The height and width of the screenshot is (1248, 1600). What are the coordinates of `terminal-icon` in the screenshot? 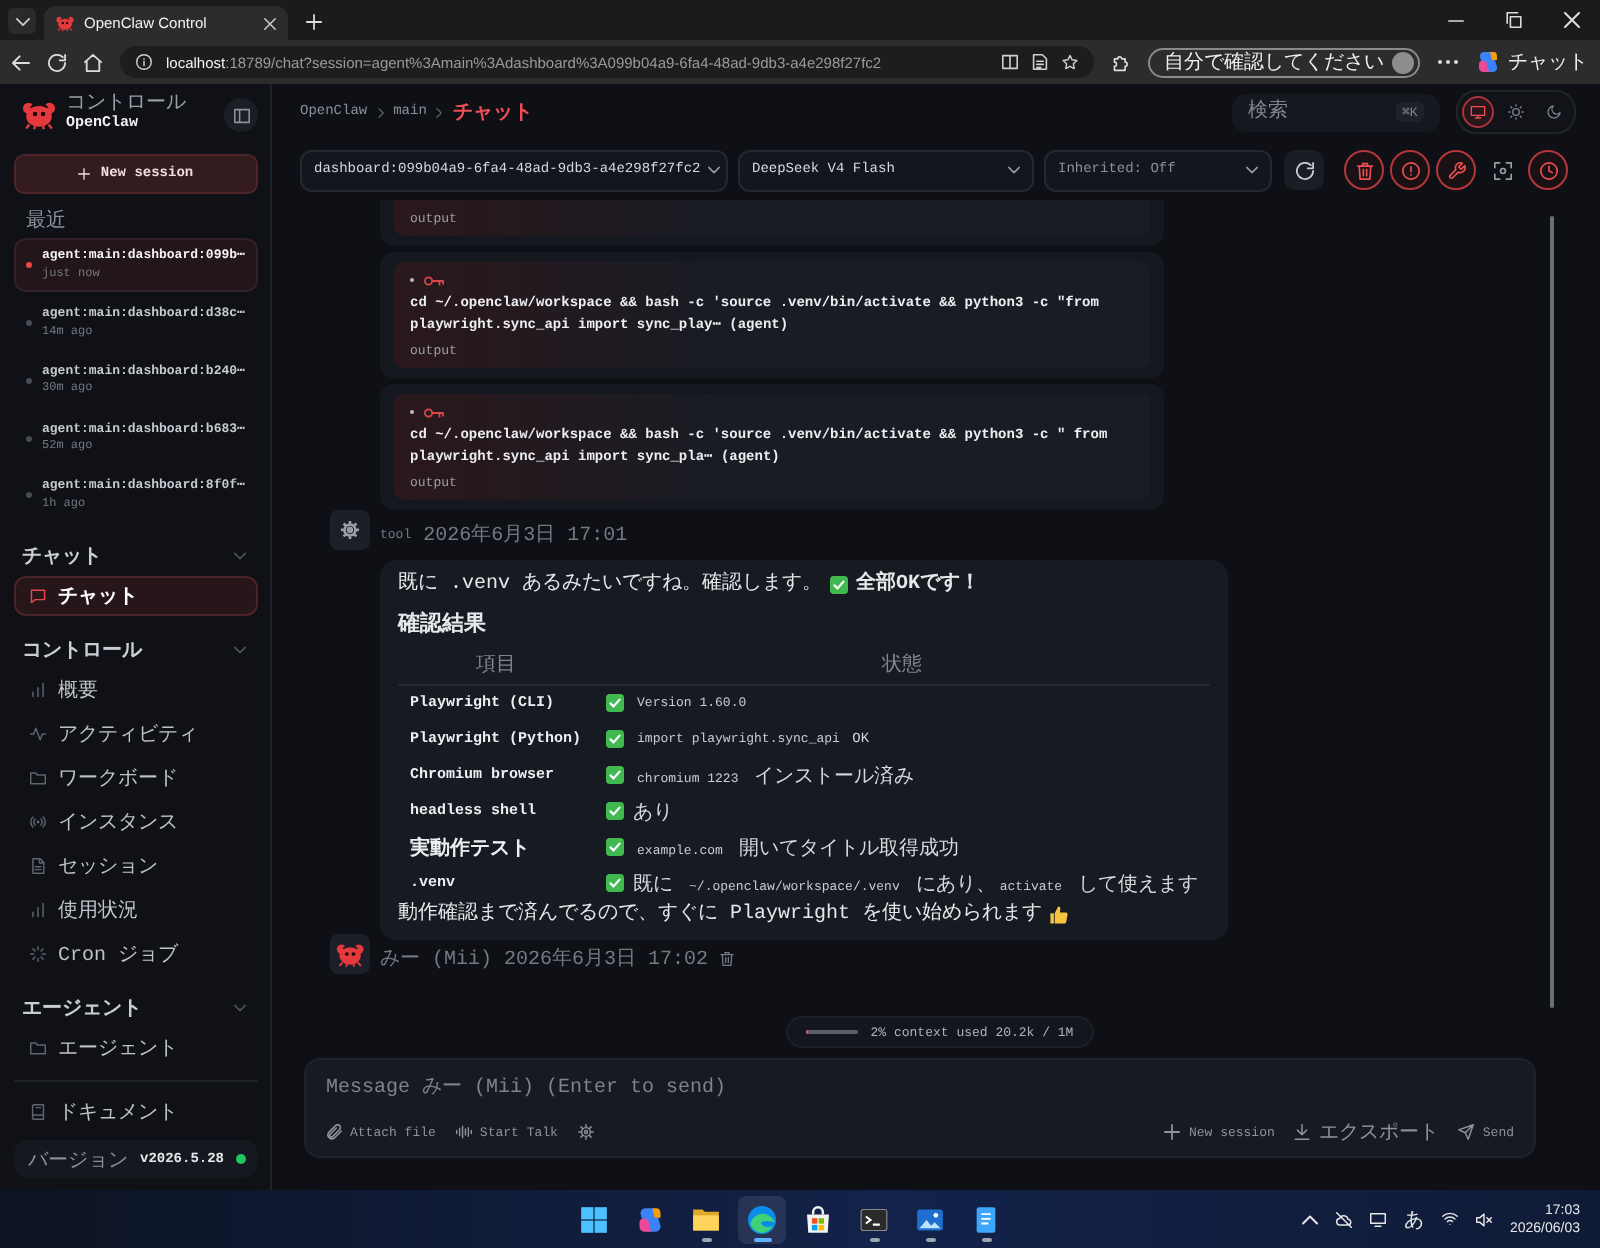 It's located at (874, 1219).